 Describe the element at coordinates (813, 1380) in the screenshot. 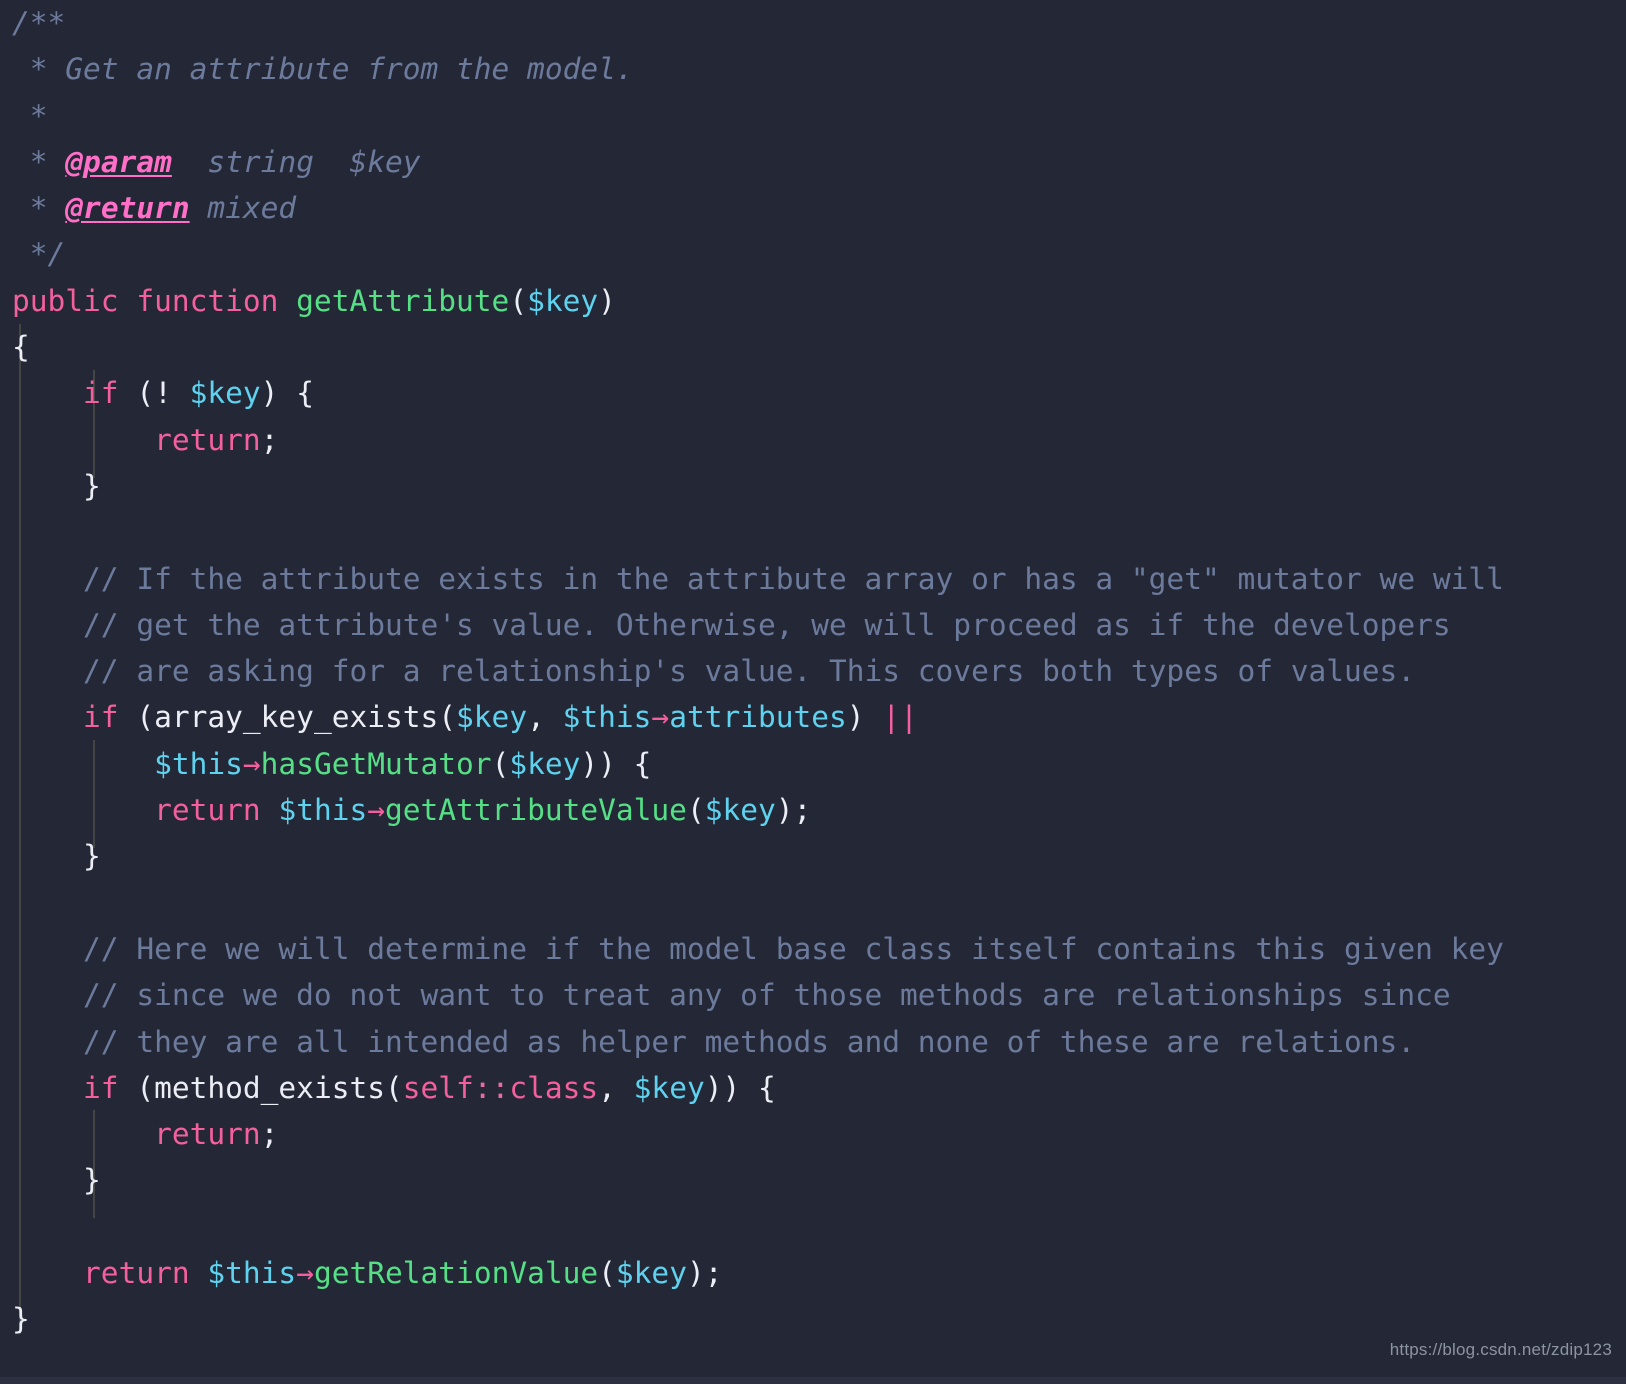

I see `bottom-strip` at that location.